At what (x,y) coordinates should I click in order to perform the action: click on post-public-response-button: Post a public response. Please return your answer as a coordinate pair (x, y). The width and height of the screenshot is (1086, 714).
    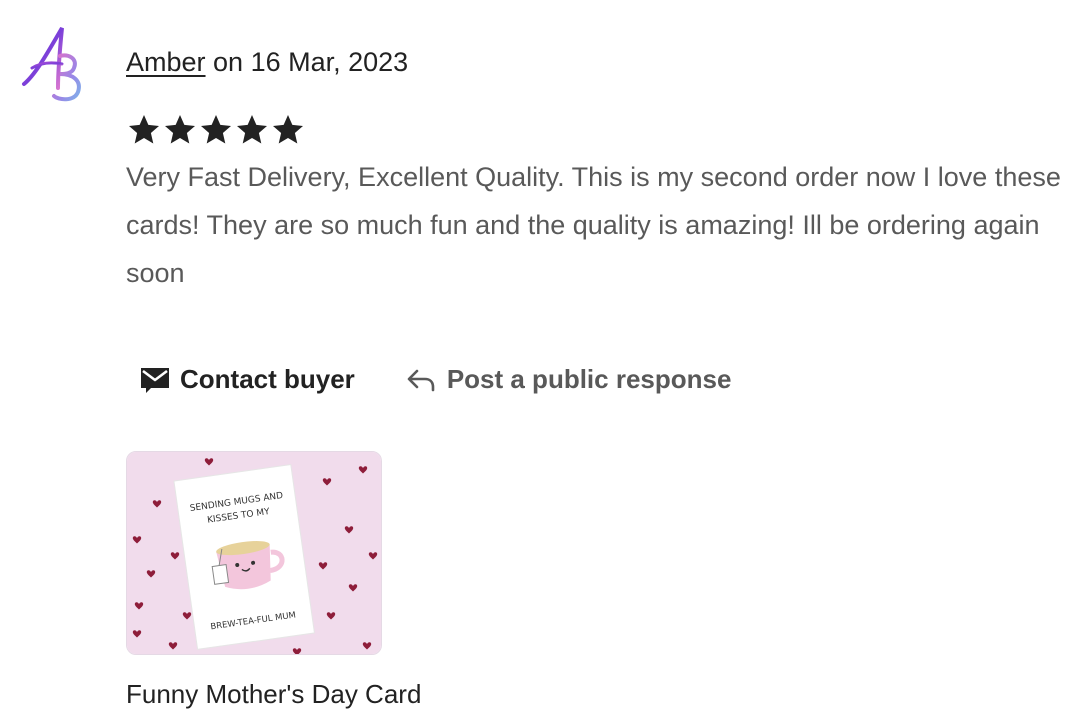
    Looking at the image, I should click on (568, 379).